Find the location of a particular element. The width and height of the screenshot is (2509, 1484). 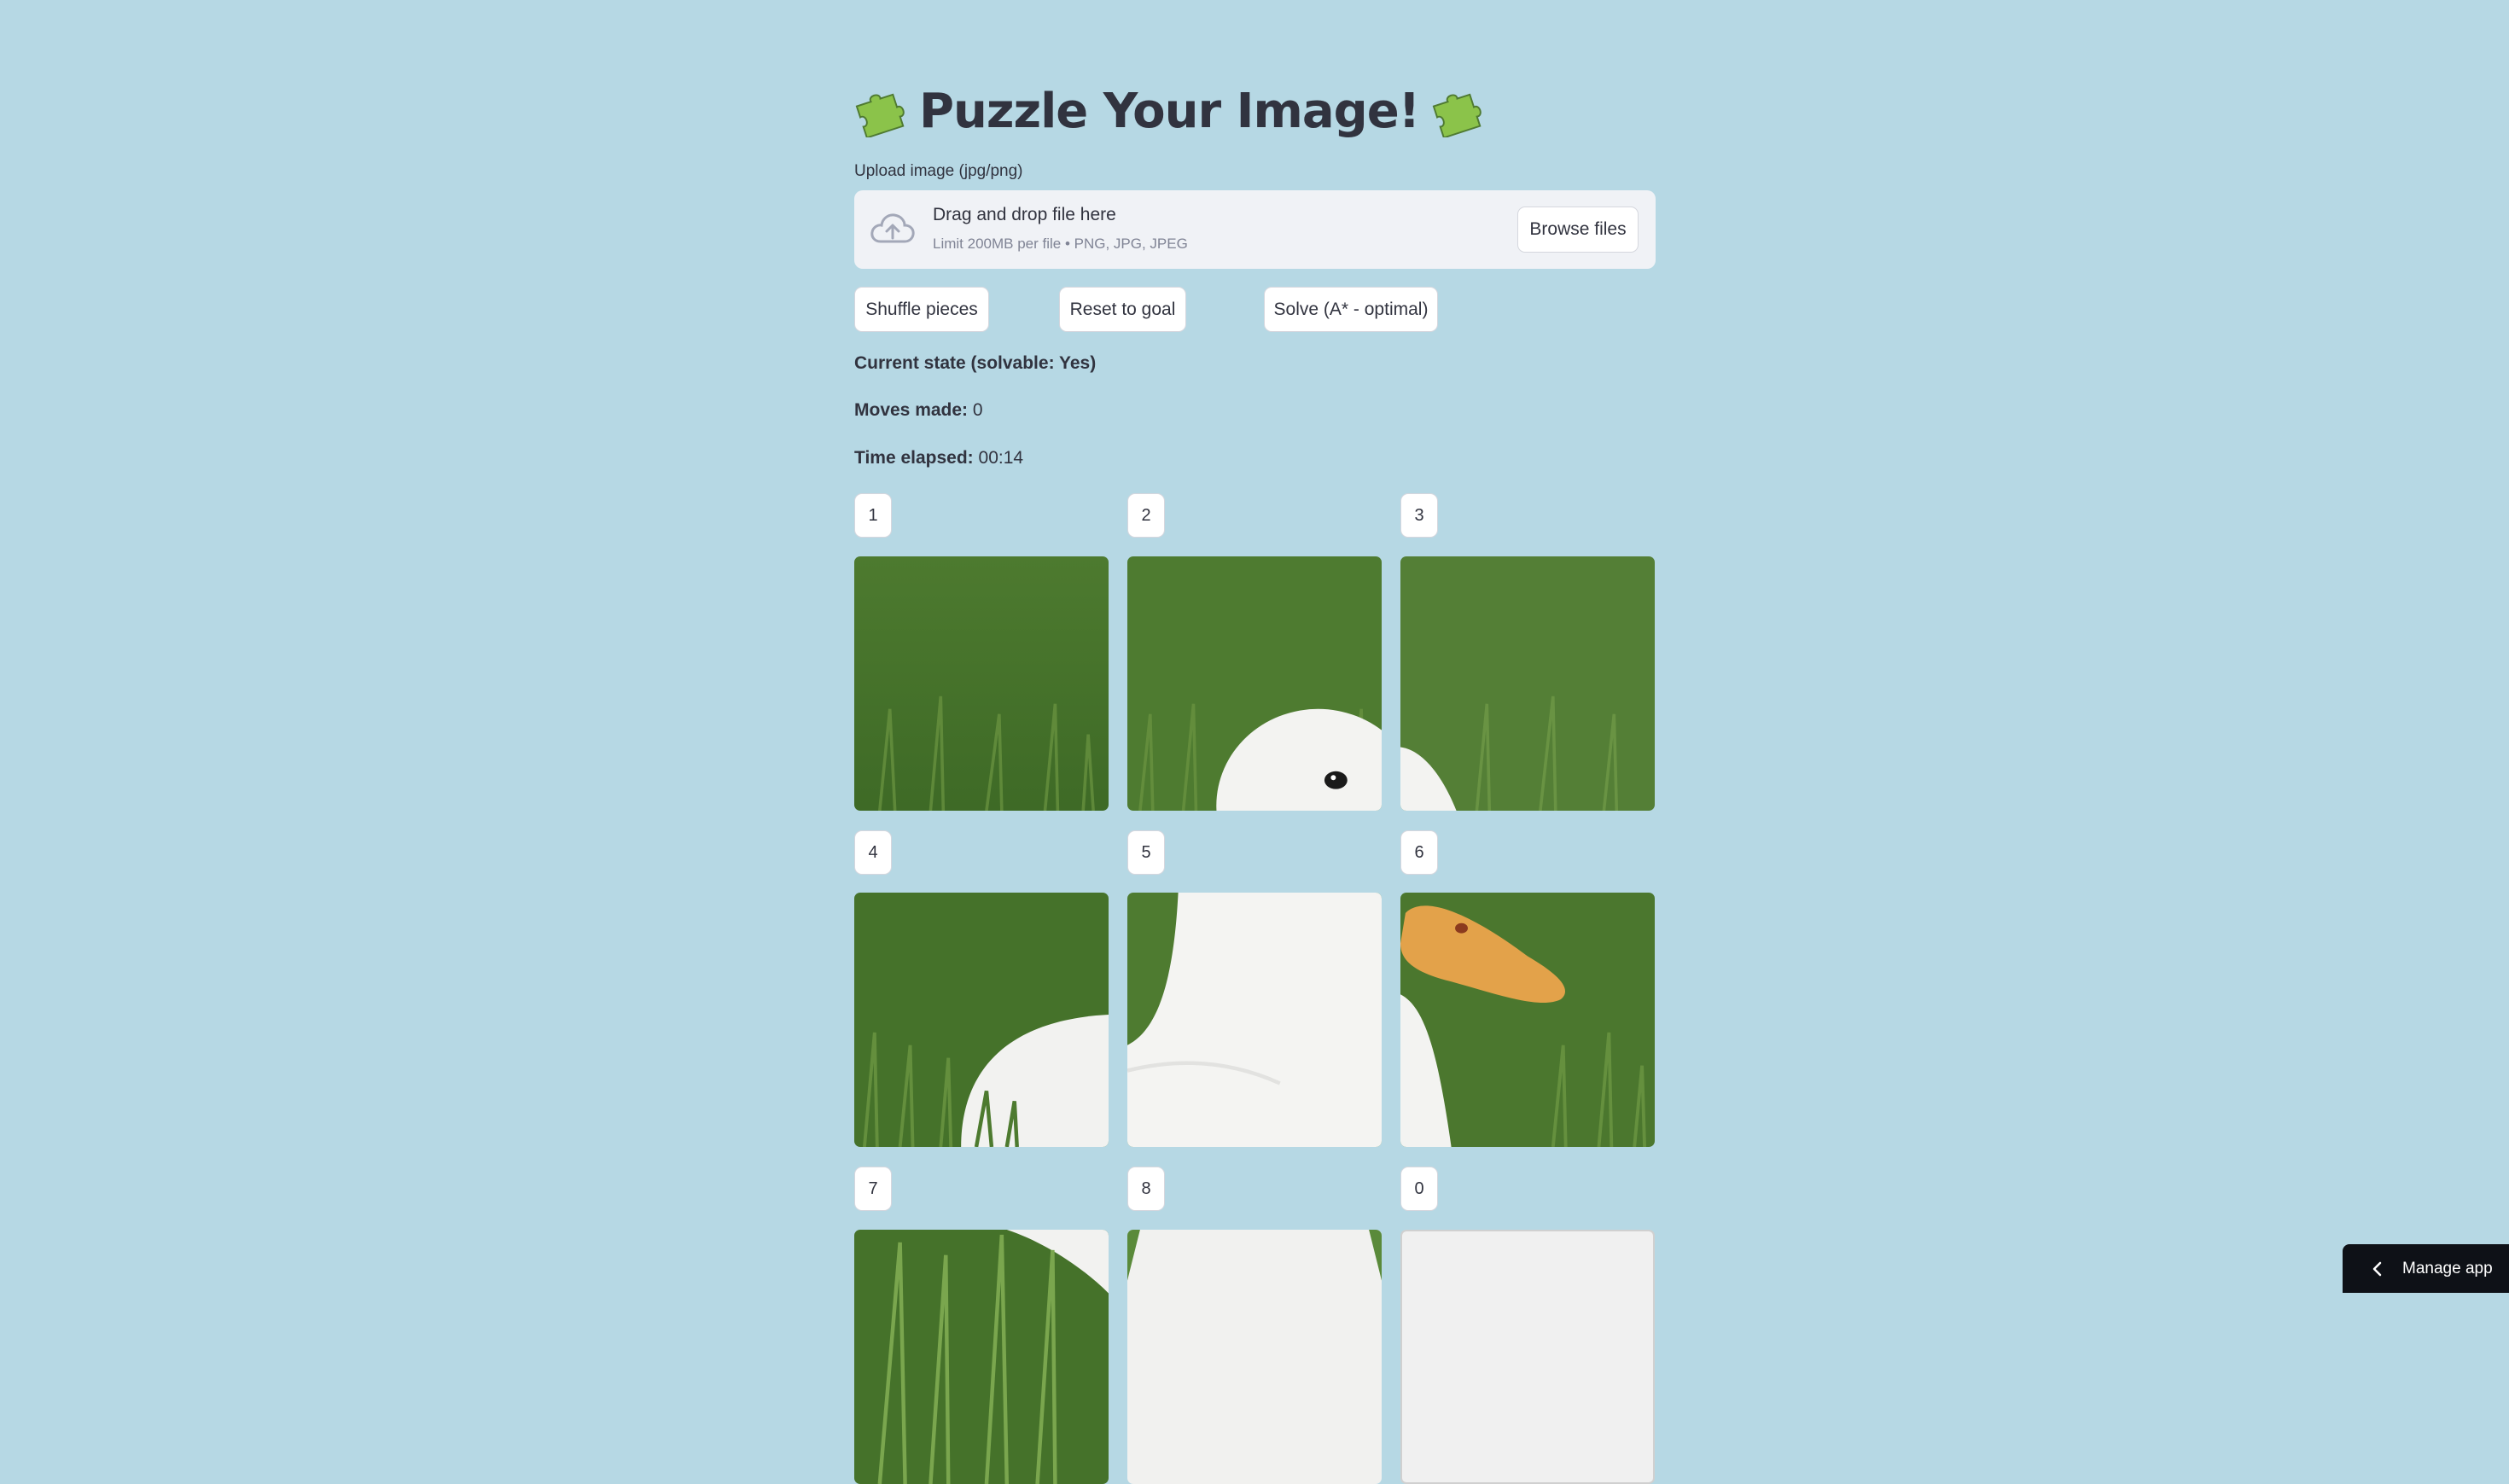

dropzone-limit: Limit 200MB per file • PNG, JPG, JPEG is located at coordinates (1060, 244).